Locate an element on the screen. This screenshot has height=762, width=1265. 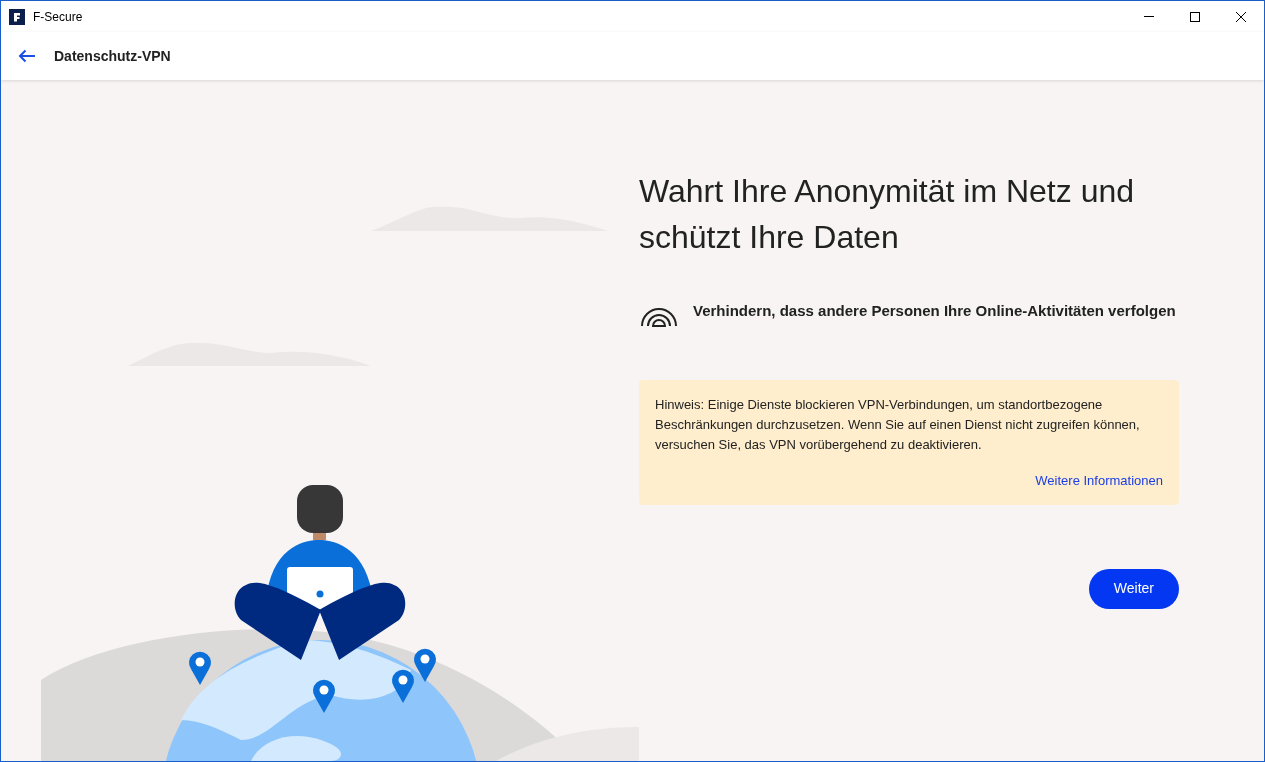
app-logo-icon is located at coordinates (17, 16).